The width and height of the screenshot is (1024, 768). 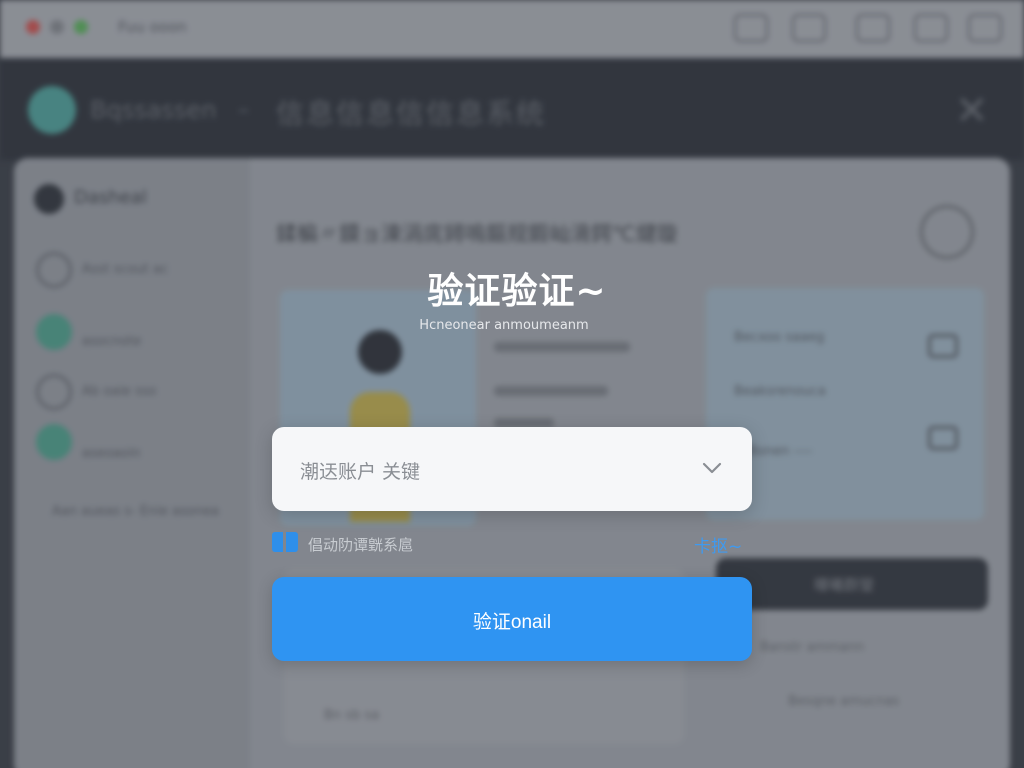 I want to click on account-select: 潮迗账户 关键, so click(x=512, y=469).